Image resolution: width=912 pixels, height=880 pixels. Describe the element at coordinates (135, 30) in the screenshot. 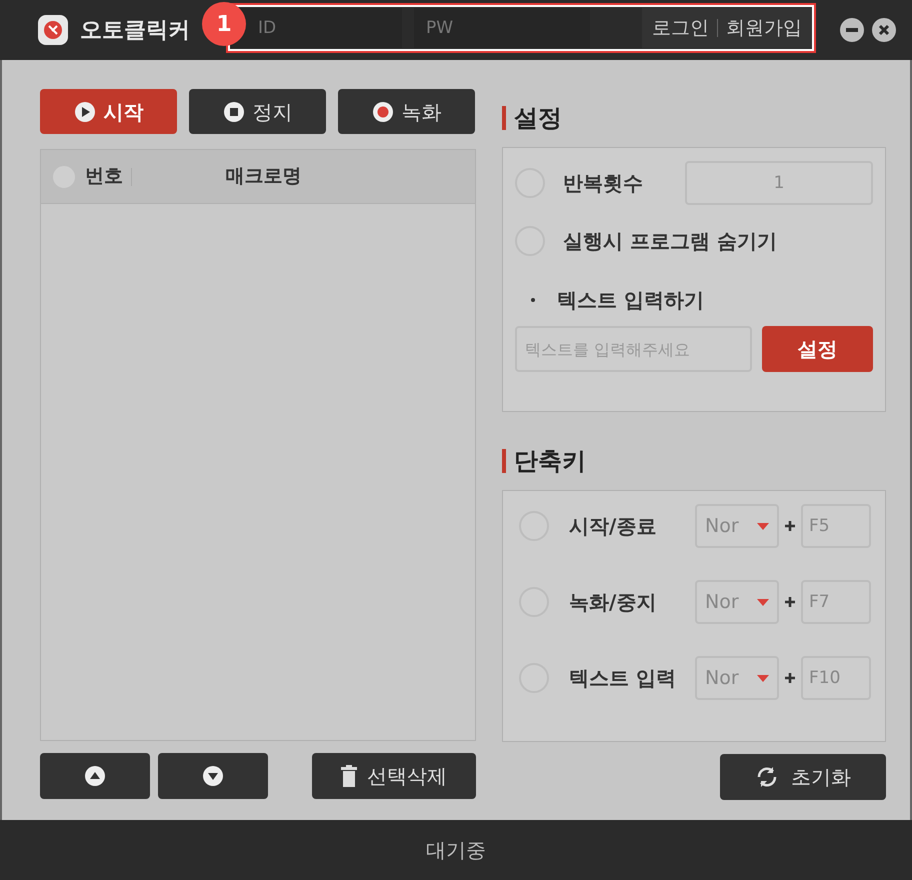

I see `window-title: 오토클릭커` at that location.